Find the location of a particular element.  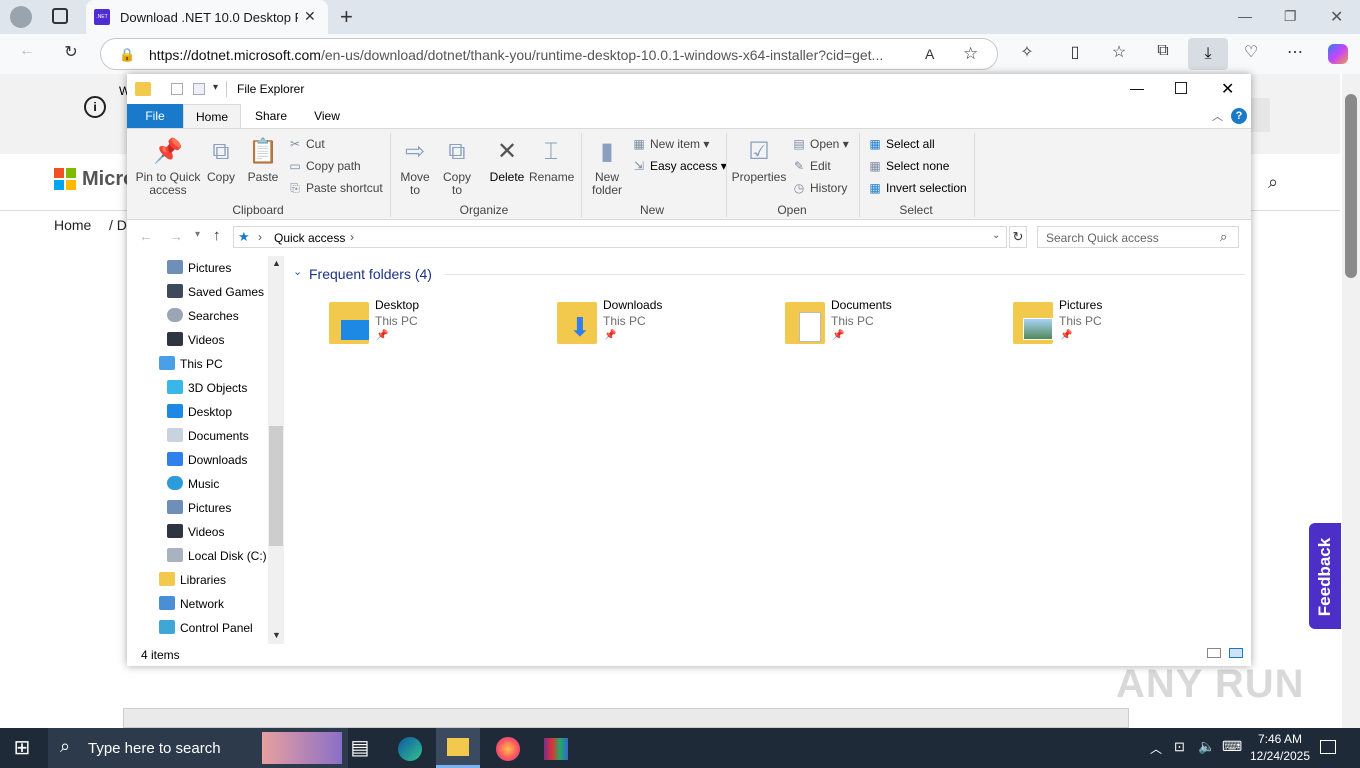

collections-icon: ⧉ is located at coordinates (1163, 51).